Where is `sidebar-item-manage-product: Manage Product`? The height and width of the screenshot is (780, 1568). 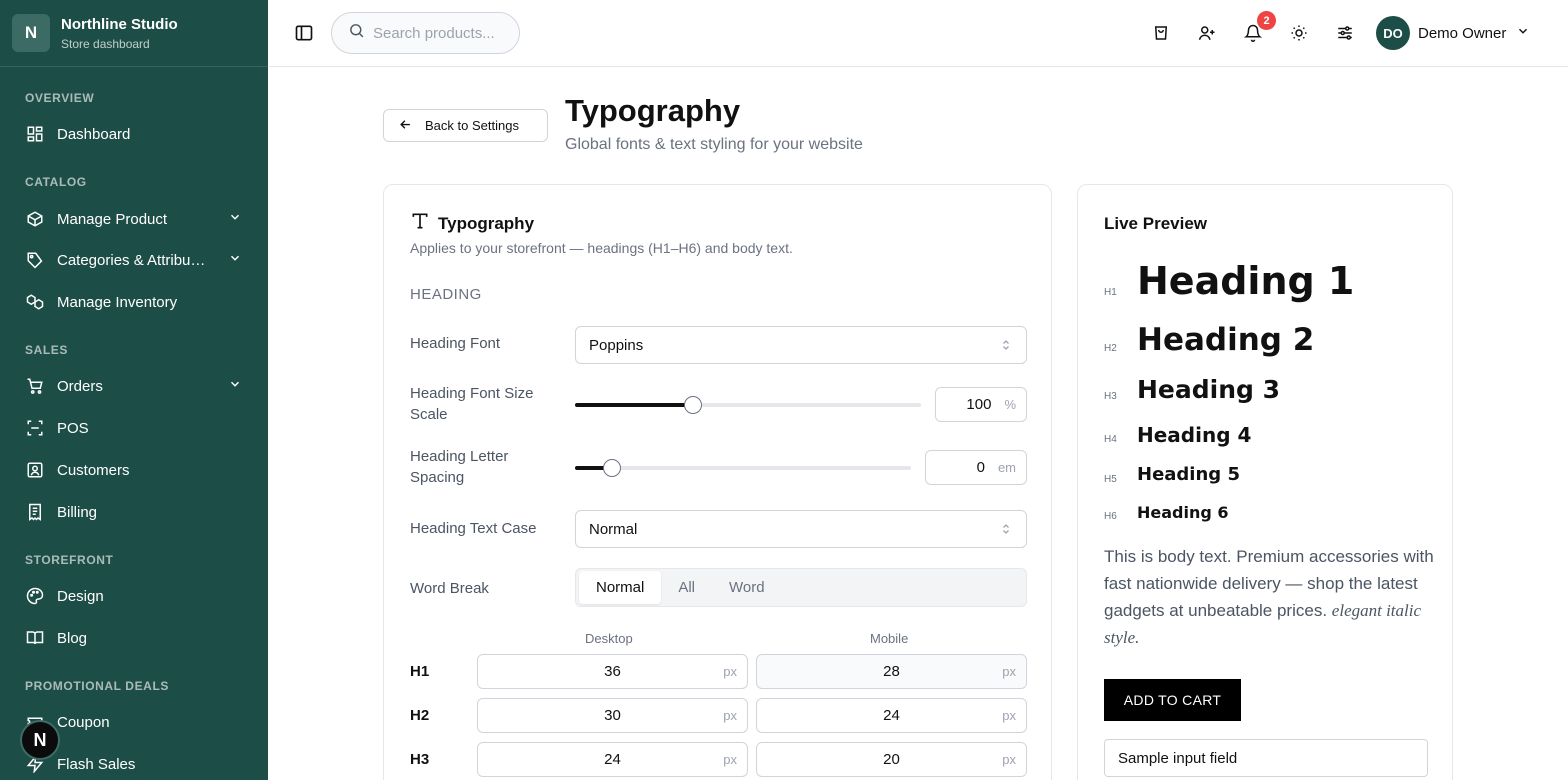
sidebar-item-manage-product: Manage Product is located at coordinates (137, 219).